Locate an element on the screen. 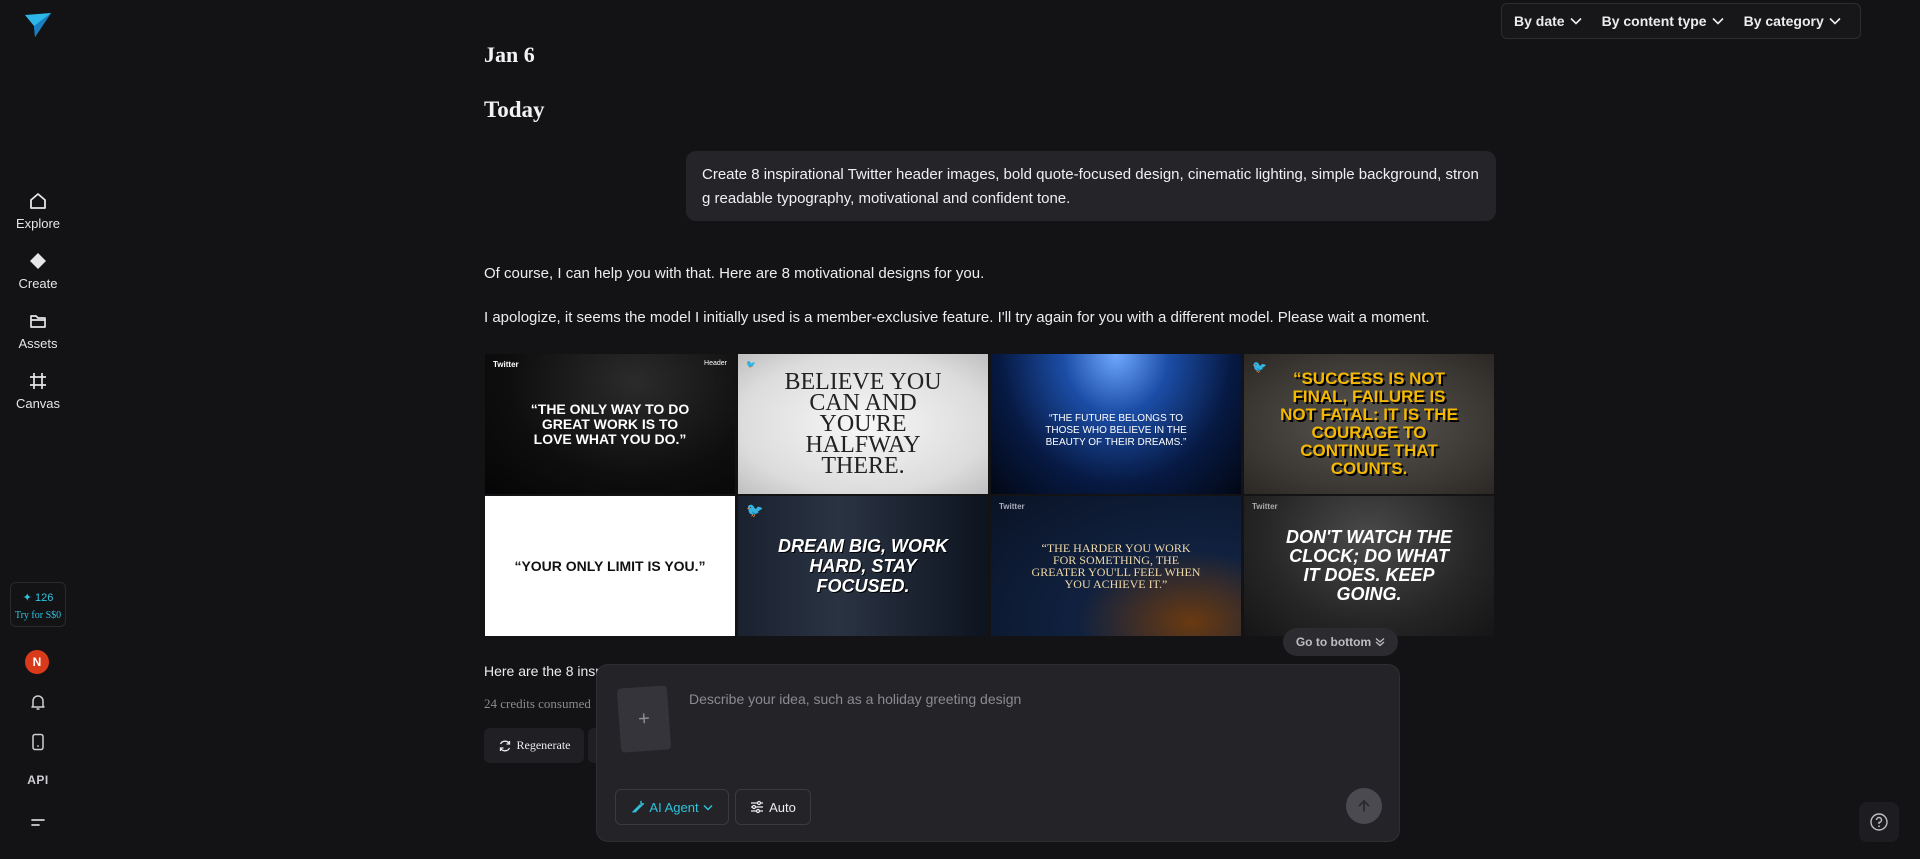  date-heading: Jan 6 is located at coordinates (509, 54).